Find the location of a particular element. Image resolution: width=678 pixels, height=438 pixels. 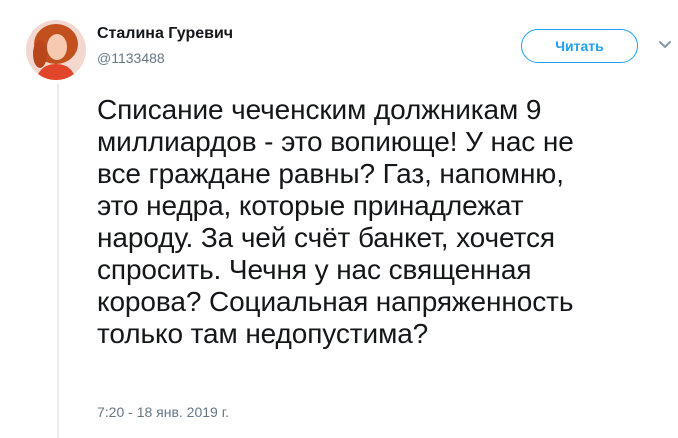

author-handle: @1133488 is located at coordinates (131, 58).